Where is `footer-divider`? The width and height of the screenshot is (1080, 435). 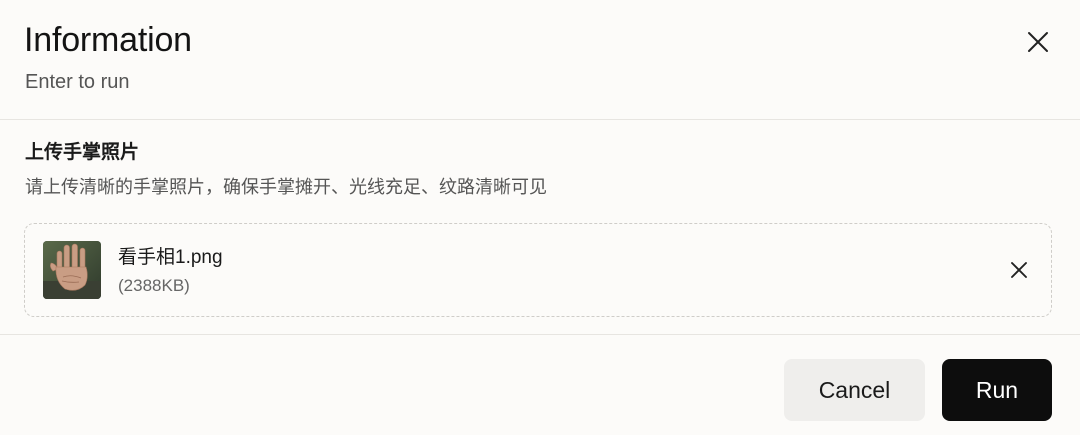
footer-divider is located at coordinates (540, 334).